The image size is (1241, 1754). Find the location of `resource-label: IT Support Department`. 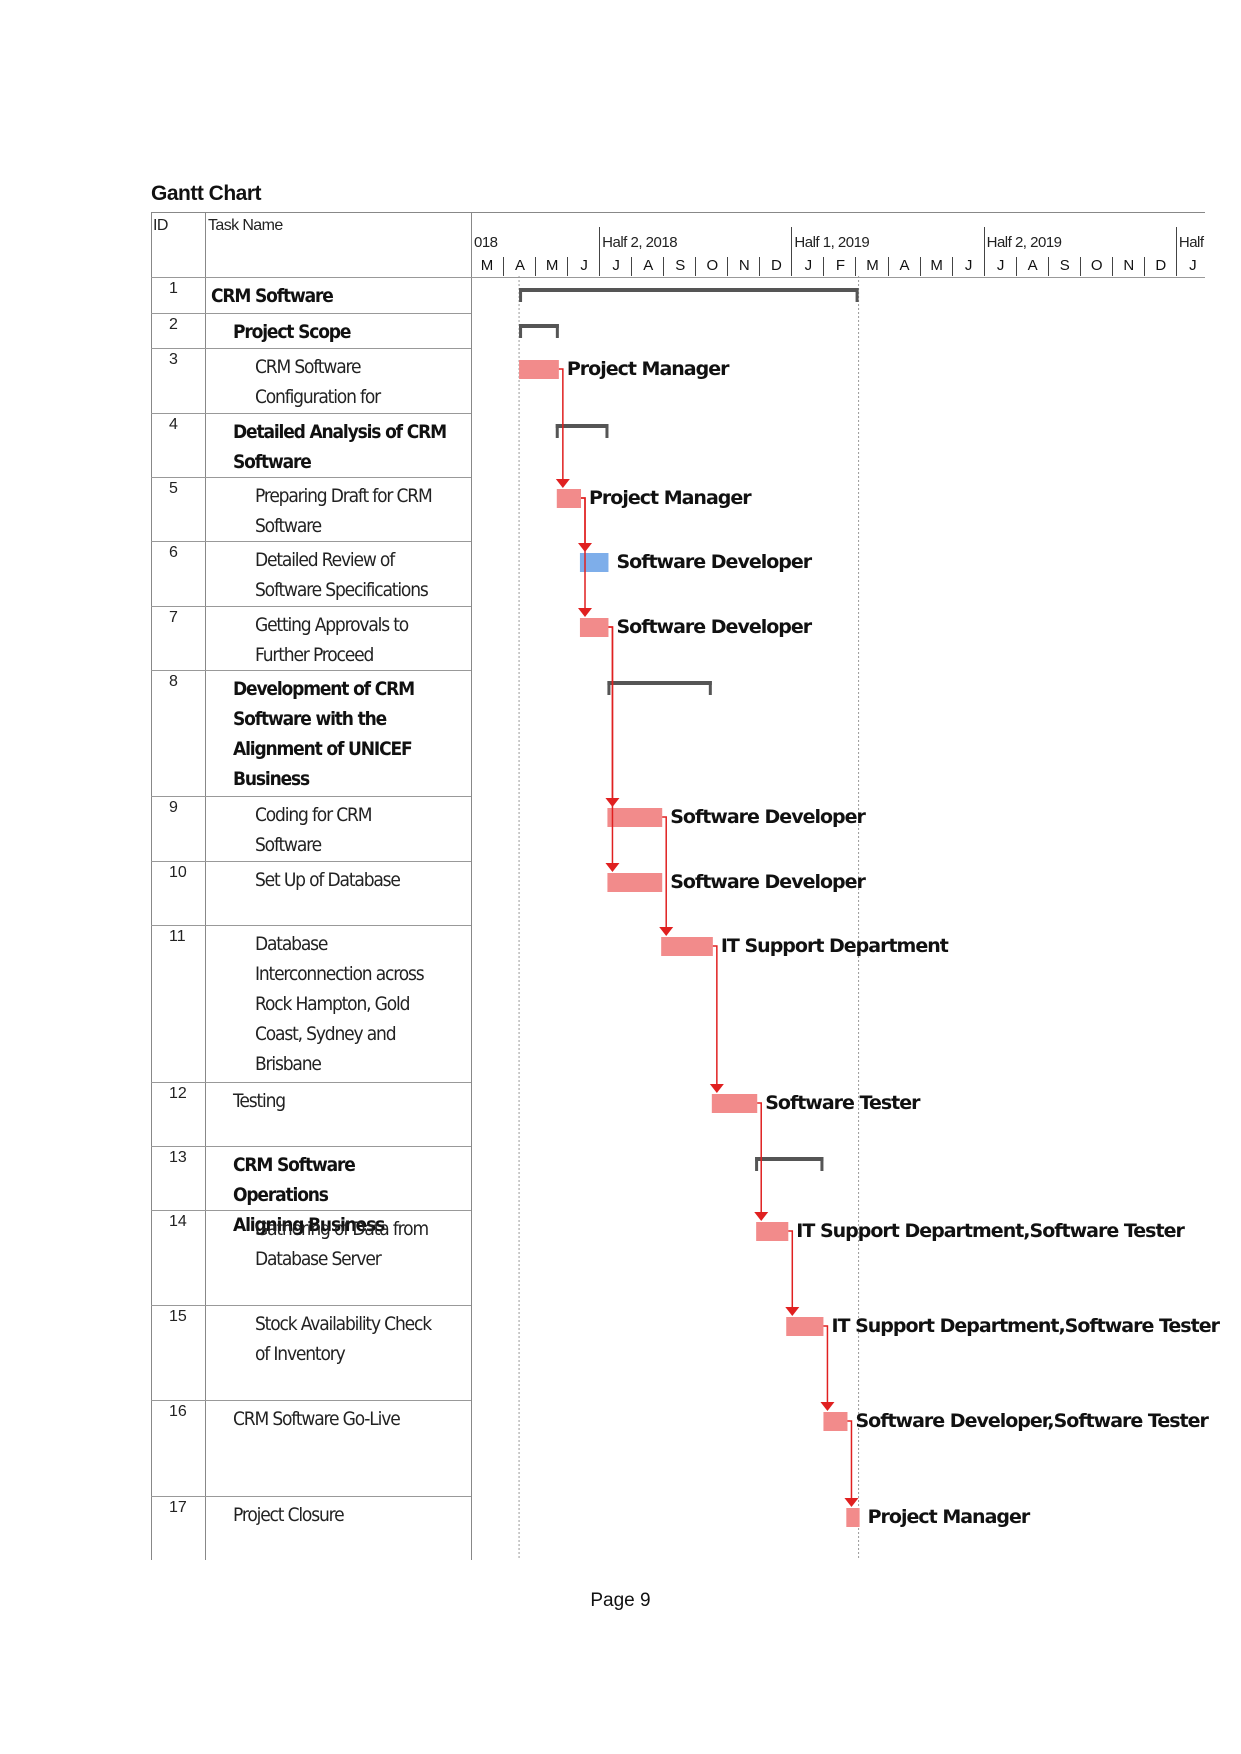

resource-label: IT Support Department is located at coordinates (835, 946).